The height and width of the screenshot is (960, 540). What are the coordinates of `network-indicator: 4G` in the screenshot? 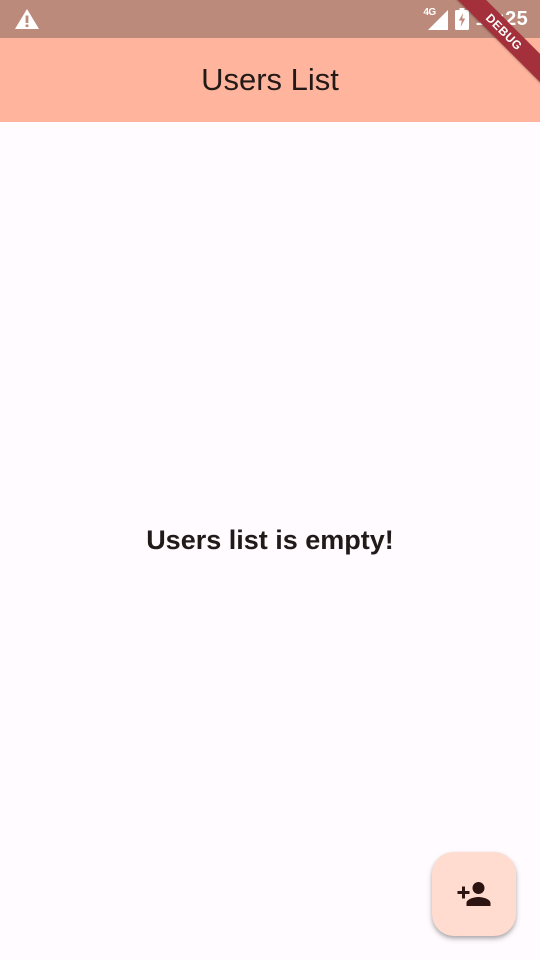 It's located at (436, 18).